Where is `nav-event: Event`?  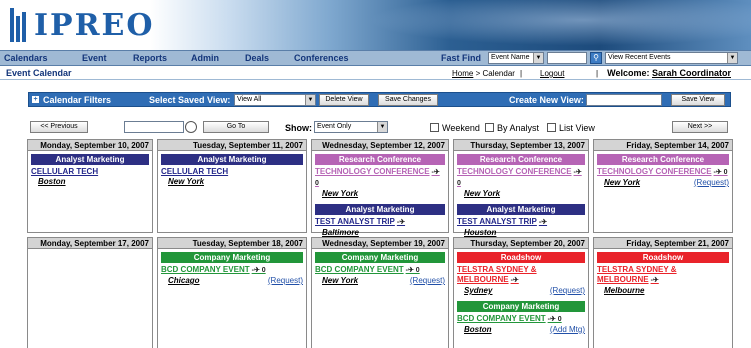
nav-event: Event is located at coordinates (94, 58).